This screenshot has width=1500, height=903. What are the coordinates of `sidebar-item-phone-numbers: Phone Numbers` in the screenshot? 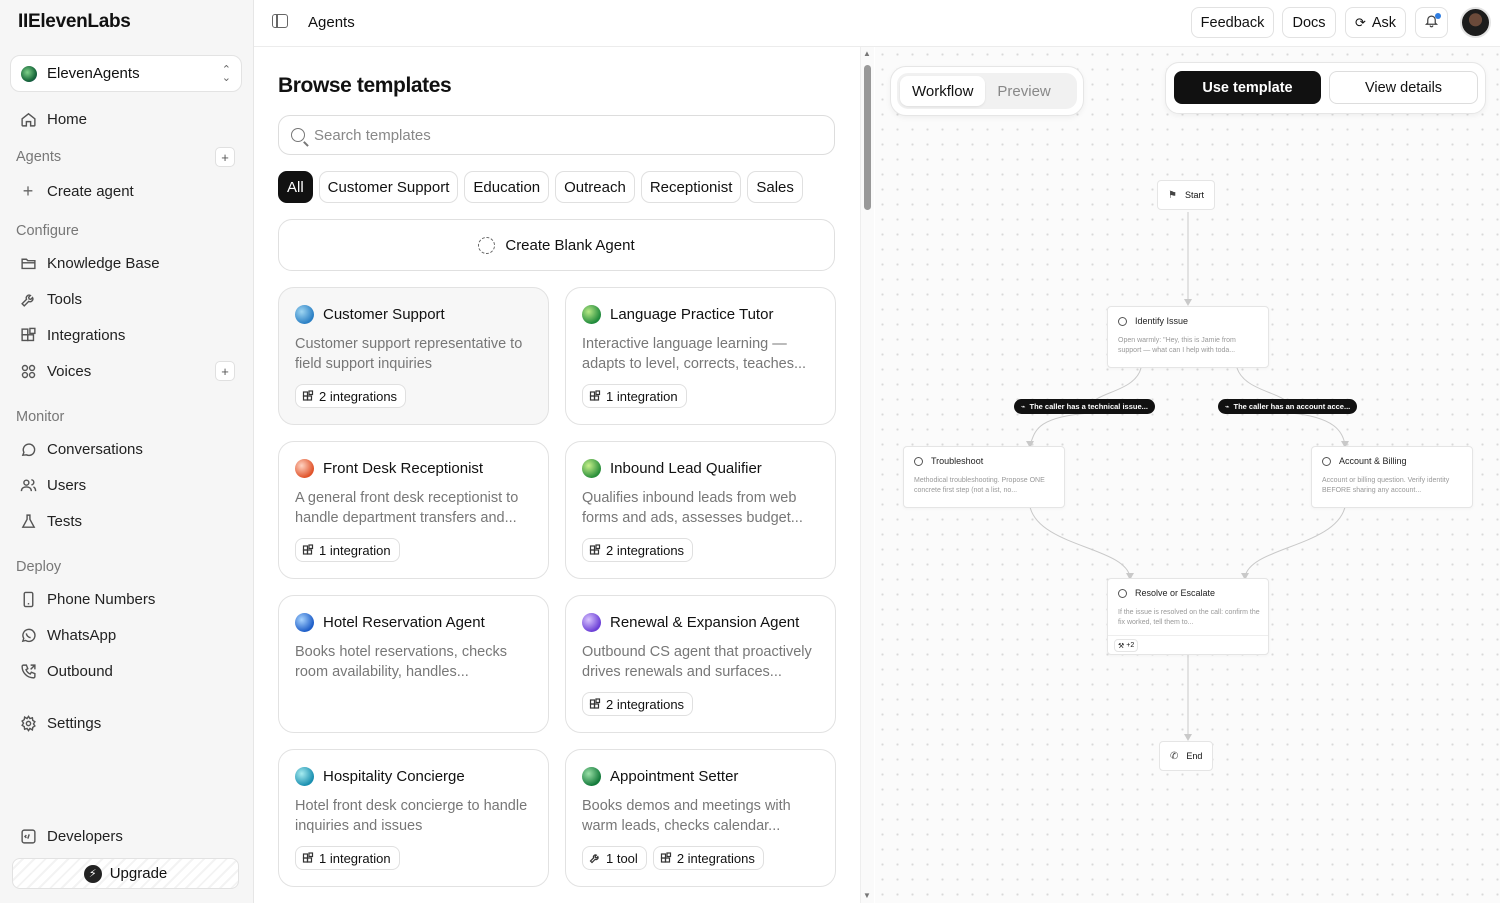 It's located at (127, 599).